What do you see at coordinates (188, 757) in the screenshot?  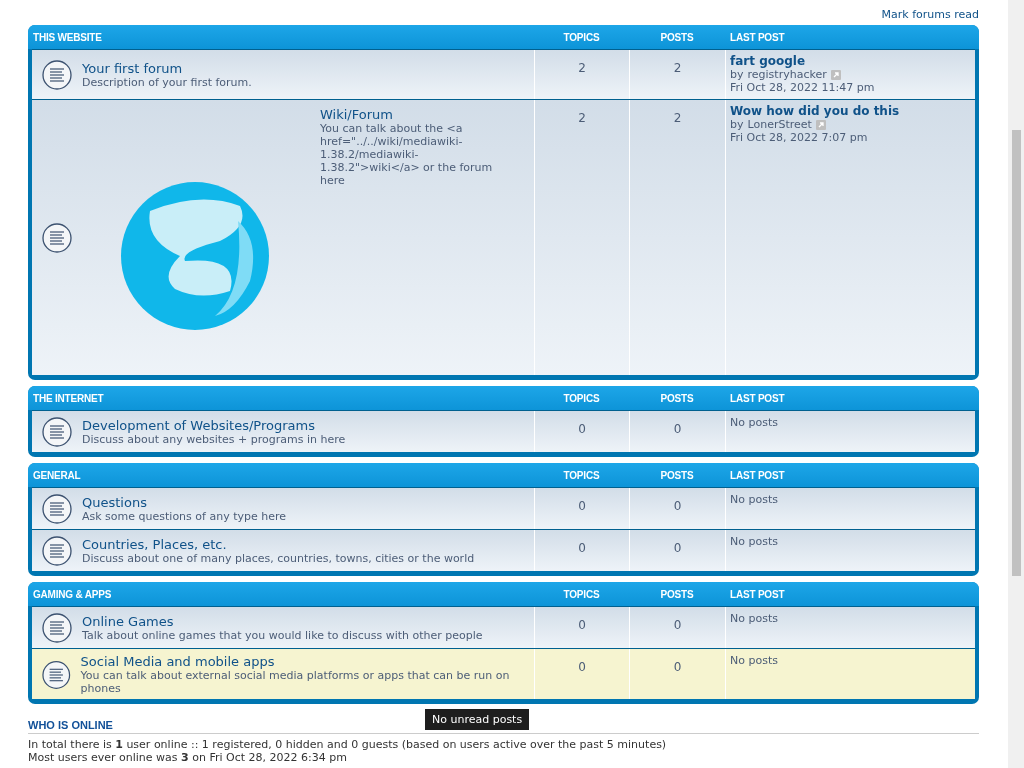 I see `online-stats-text: Most users ever online was 3 on Fri Oct 28, 2022 6:34 pm` at bounding box center [188, 757].